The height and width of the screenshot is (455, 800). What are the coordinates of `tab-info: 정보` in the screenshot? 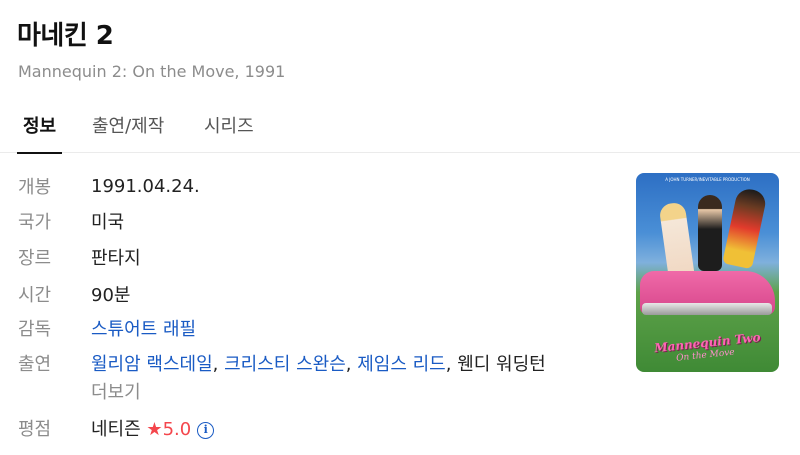 It's located at (39, 133).